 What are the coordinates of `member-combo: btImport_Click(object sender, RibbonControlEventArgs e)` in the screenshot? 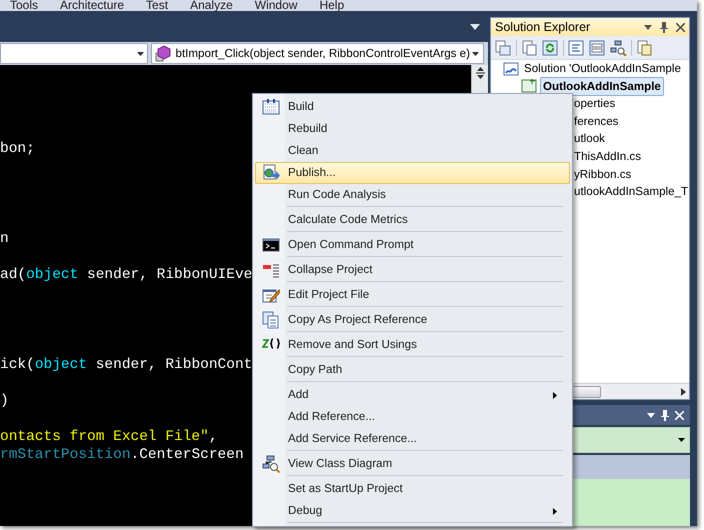 It's located at (317, 53).